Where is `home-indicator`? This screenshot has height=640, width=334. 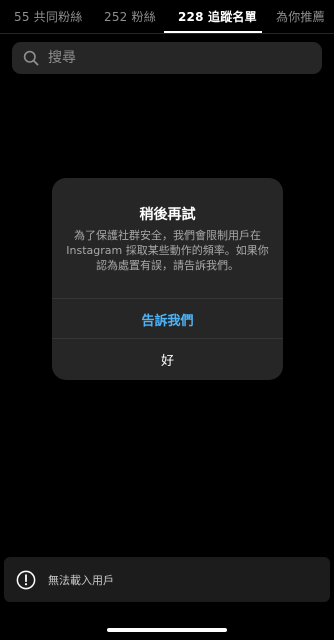
home-indicator is located at coordinates (167, 630).